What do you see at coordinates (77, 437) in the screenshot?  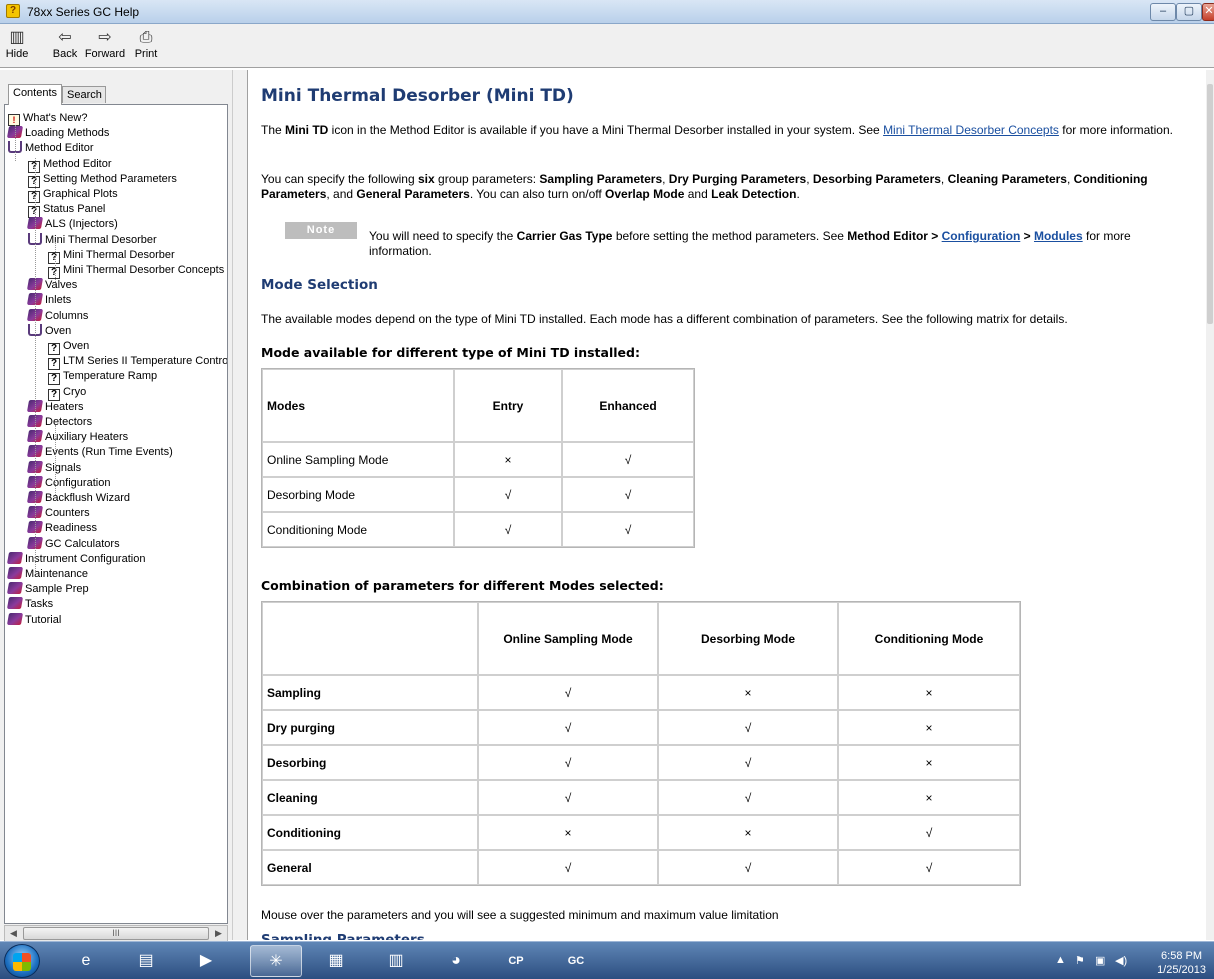 I see `tree-item: Auxiliary Heaters` at bounding box center [77, 437].